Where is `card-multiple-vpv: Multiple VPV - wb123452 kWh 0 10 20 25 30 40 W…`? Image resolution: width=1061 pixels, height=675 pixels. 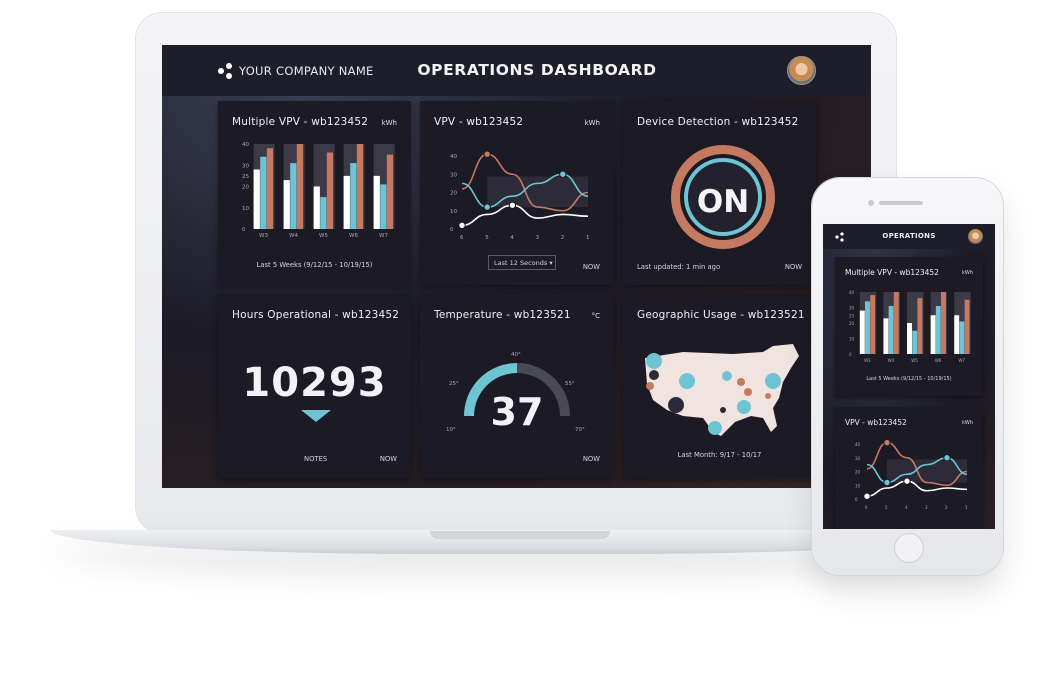
card-multiple-vpv: Multiple VPV - wb123452 kWh 0 10 20 25 30 40 W… is located at coordinates (314, 193).